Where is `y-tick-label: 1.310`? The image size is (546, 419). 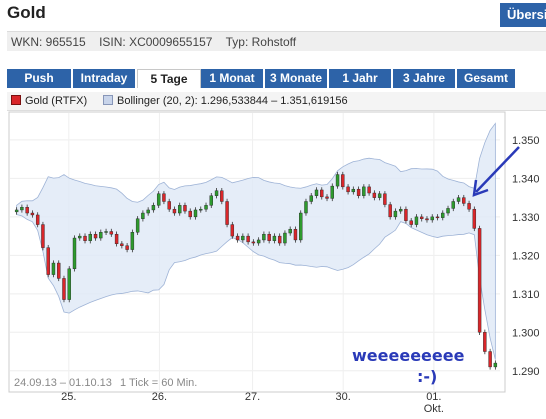 y-tick-label: 1.310 is located at coordinates (526, 295).